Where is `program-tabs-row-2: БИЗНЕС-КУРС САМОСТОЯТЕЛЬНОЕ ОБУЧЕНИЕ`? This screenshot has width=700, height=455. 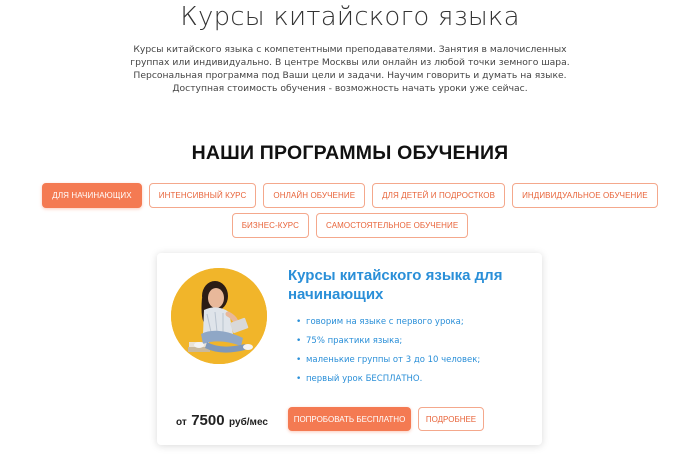 program-tabs-row-2: БИЗНЕС-КУРС САМОСТОЯТЕЛЬНОЕ ОБУЧЕНИЕ is located at coordinates (350, 225).